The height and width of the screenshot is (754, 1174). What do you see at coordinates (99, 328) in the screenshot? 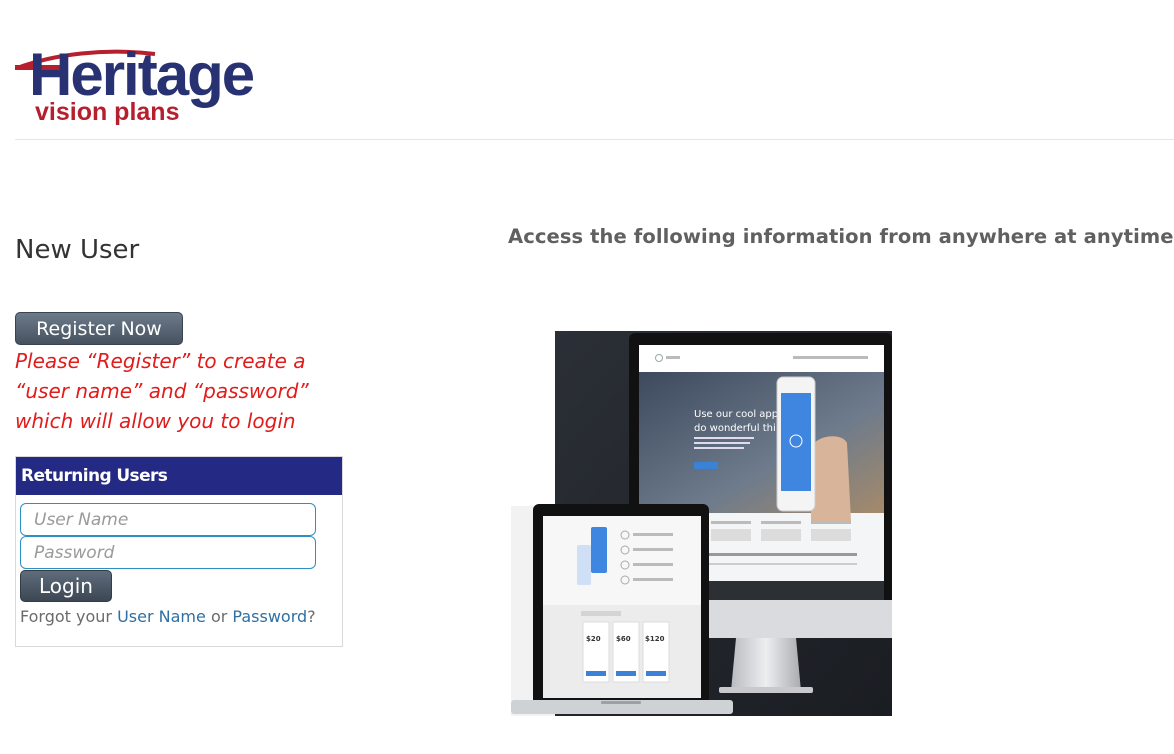
I see `register-now-button: Register Now` at bounding box center [99, 328].